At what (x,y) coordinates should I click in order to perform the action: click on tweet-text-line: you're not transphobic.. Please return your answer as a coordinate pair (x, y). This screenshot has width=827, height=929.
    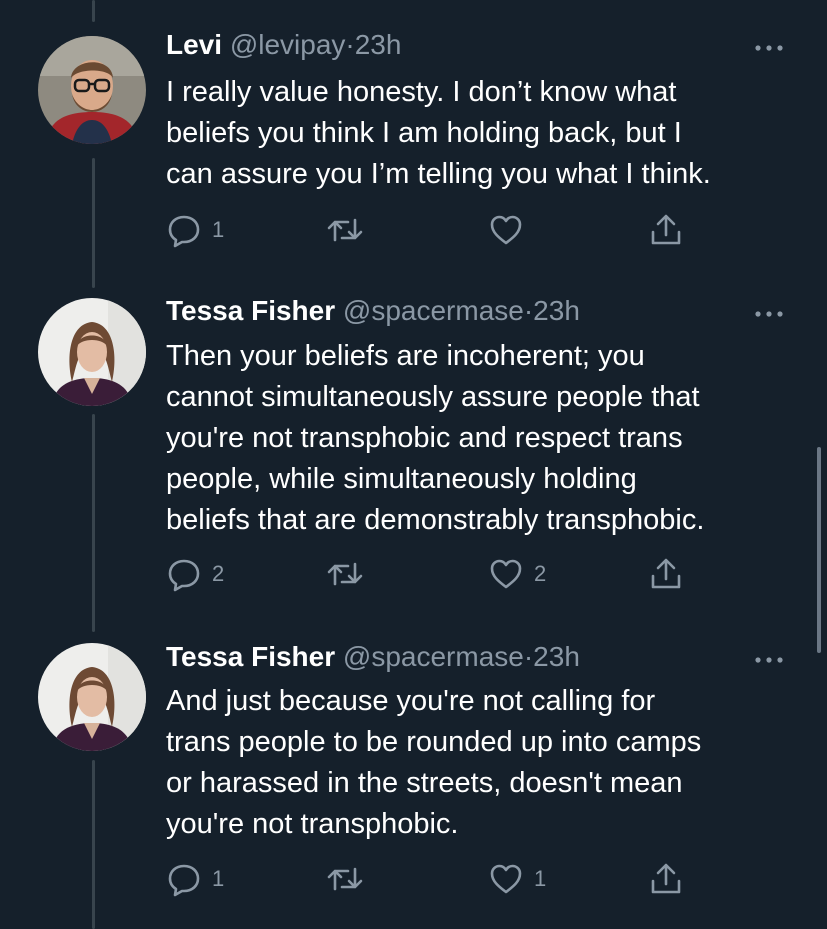
    Looking at the image, I should click on (312, 824).